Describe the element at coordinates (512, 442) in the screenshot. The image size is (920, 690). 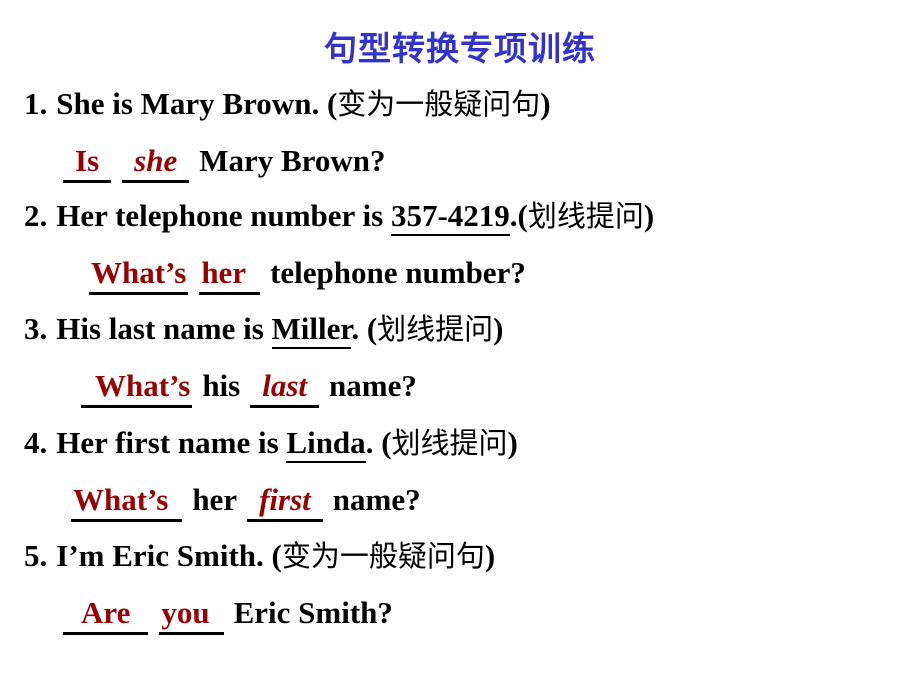
I see `instruction-close-paren-4: )` at that location.